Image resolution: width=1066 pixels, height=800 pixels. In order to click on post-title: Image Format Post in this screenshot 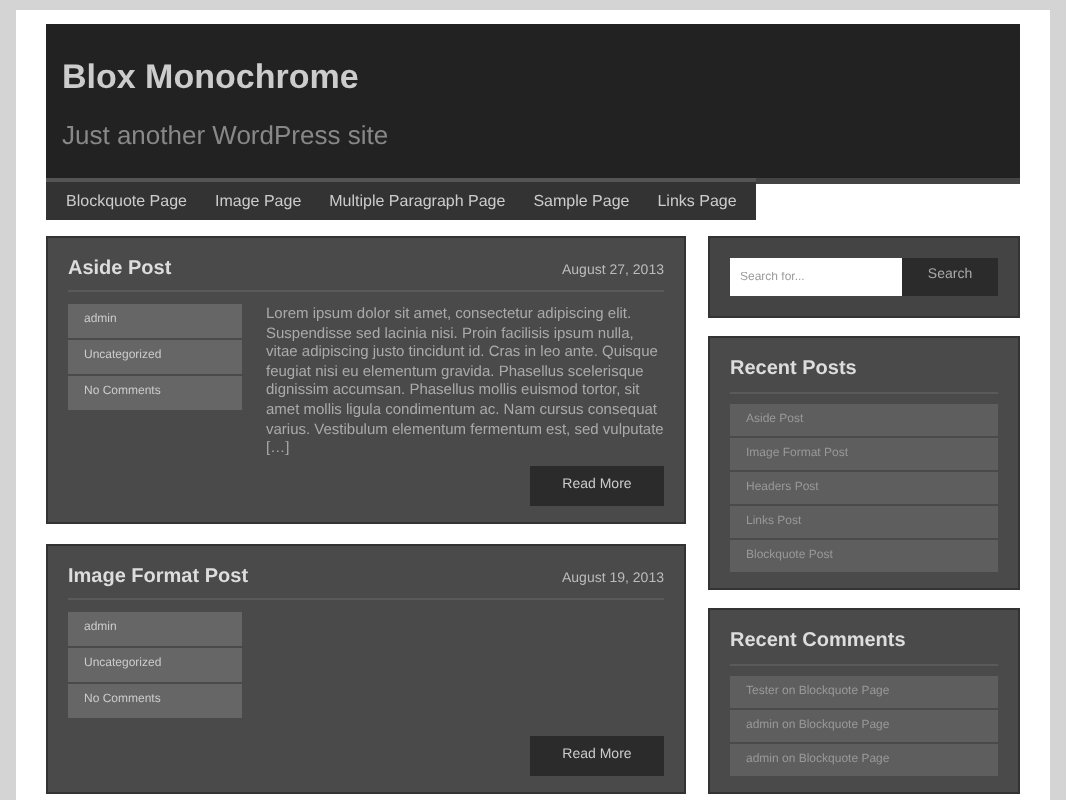, I will do `click(158, 576)`.